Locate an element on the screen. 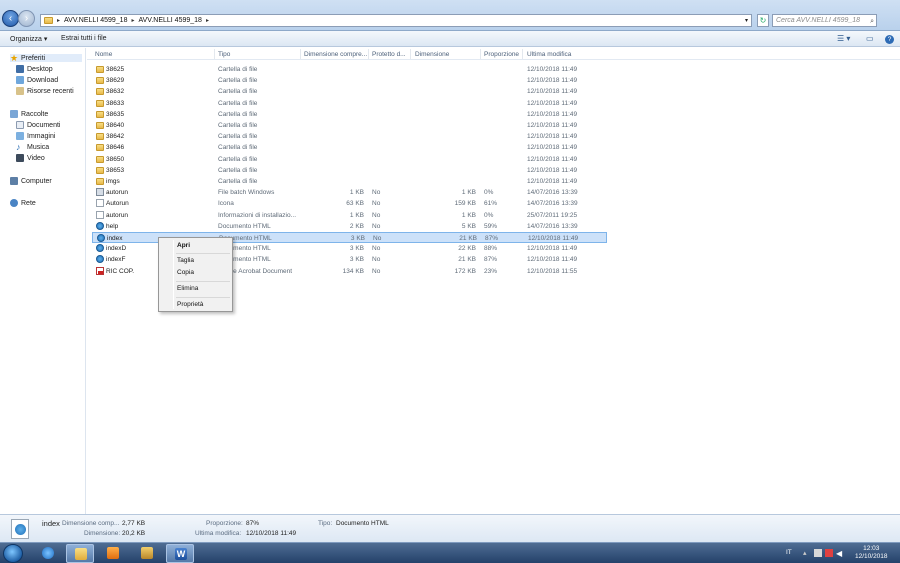 The image size is (900, 563). search-placeholder: Cerca AVV.NELLI 4599_18 is located at coordinates (818, 20).